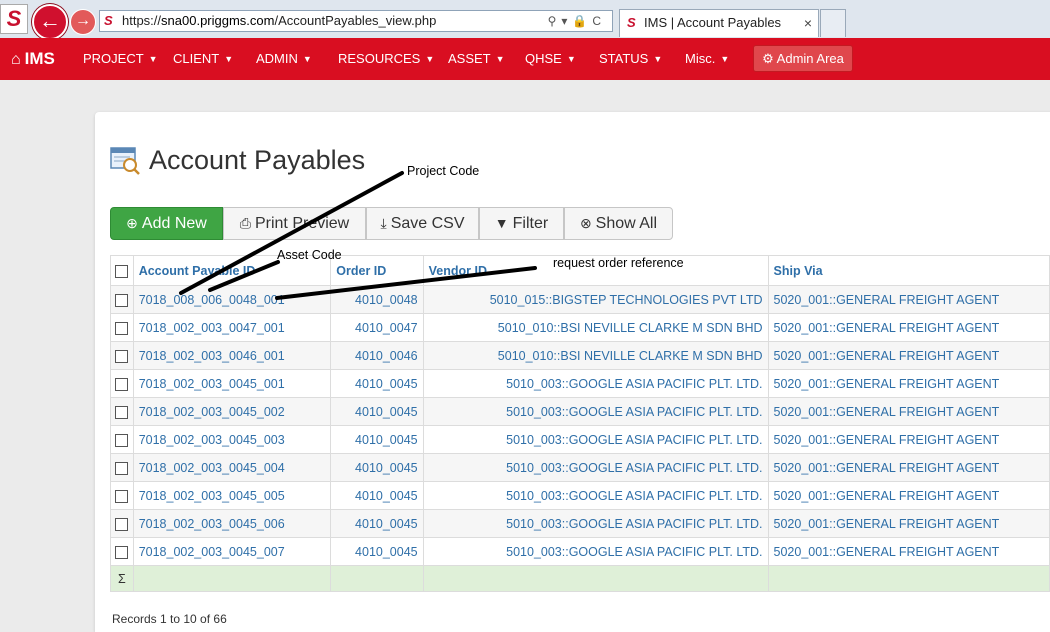 This screenshot has width=1050, height=632. I want to click on back-button: ←, so click(50, 22).